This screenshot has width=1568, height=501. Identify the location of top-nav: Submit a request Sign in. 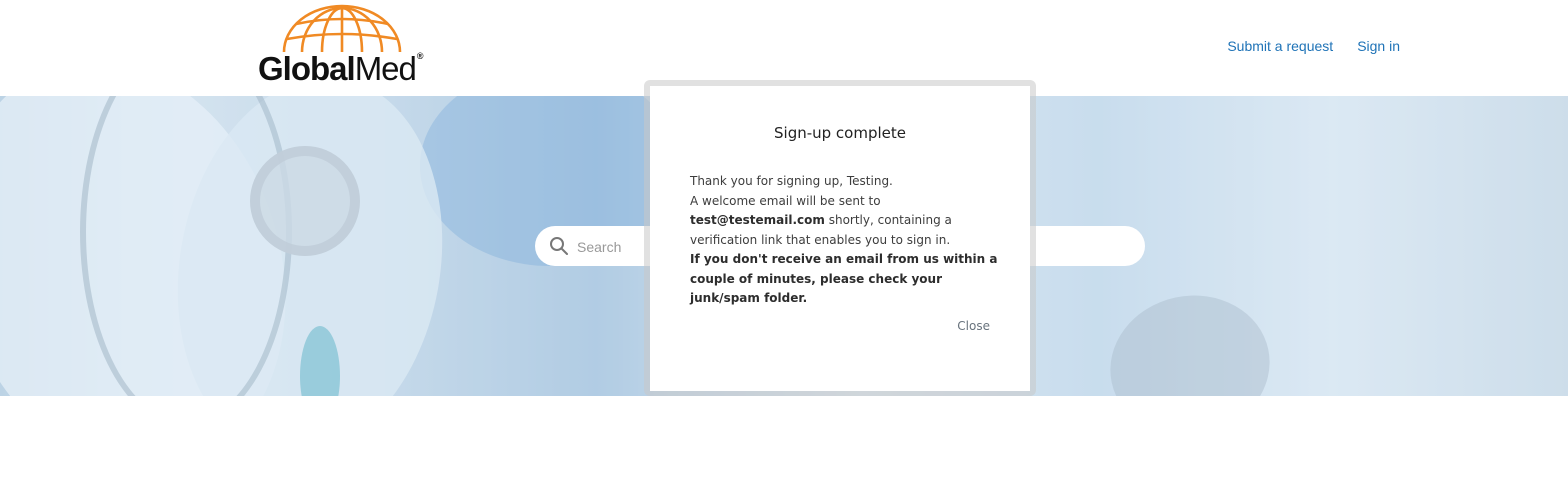
(1313, 46).